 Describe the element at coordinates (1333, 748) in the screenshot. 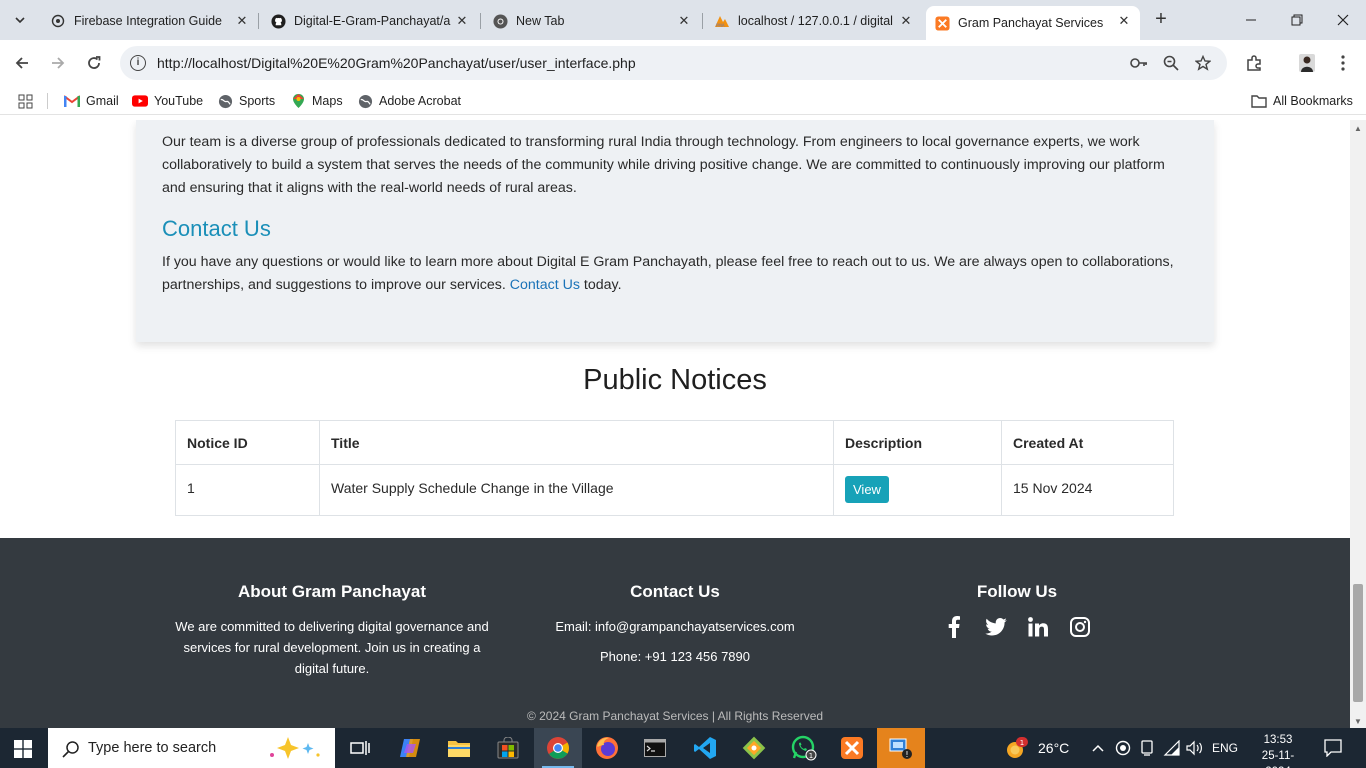

I see `notification-center-button` at that location.